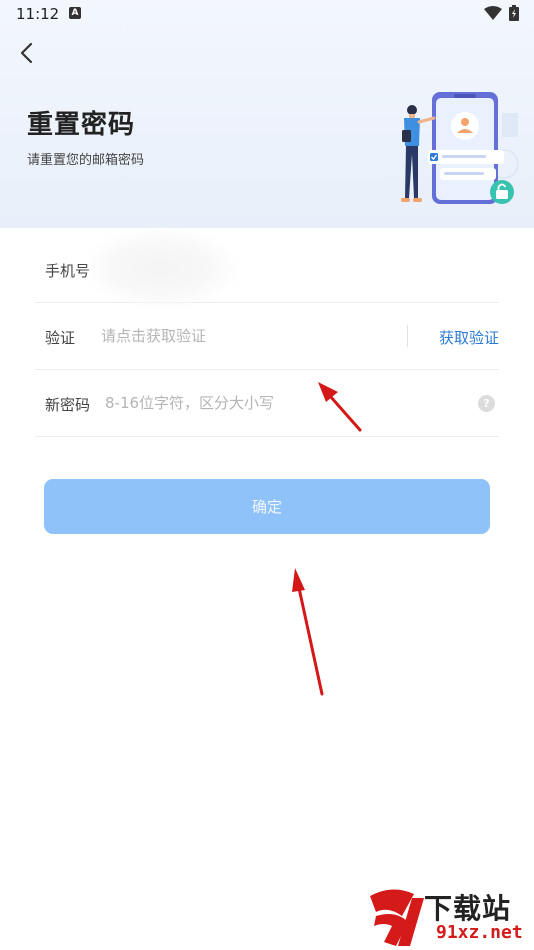 The image size is (534, 950). Describe the element at coordinates (486, 403) in the screenshot. I see `help-icon: ?` at that location.